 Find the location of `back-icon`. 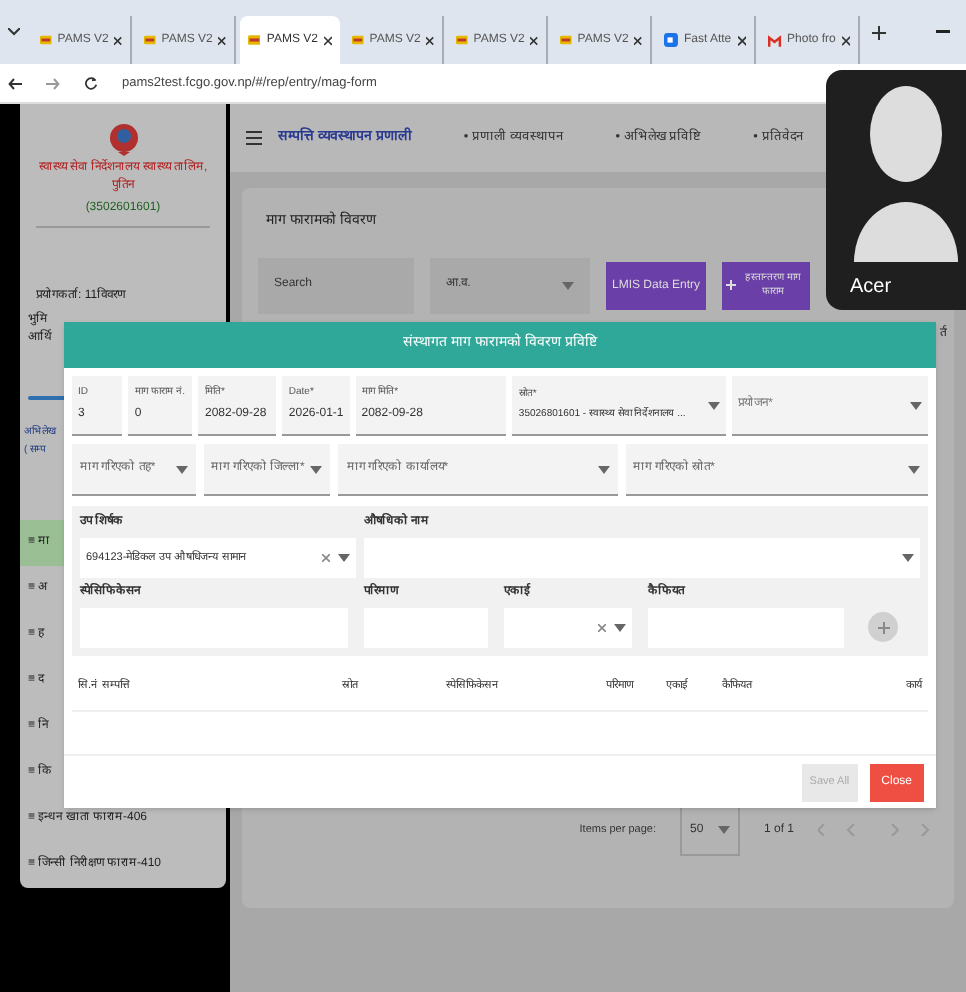

back-icon is located at coordinates (15, 83).